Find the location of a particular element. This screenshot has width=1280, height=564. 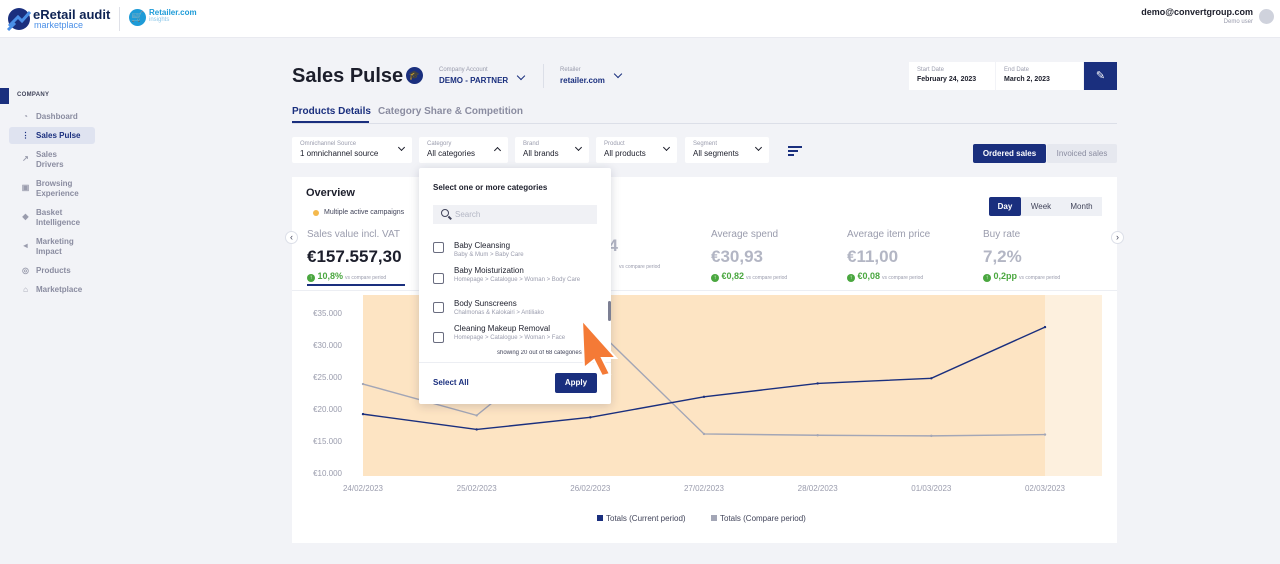

filter-value: All segments is located at coordinates (716, 153).